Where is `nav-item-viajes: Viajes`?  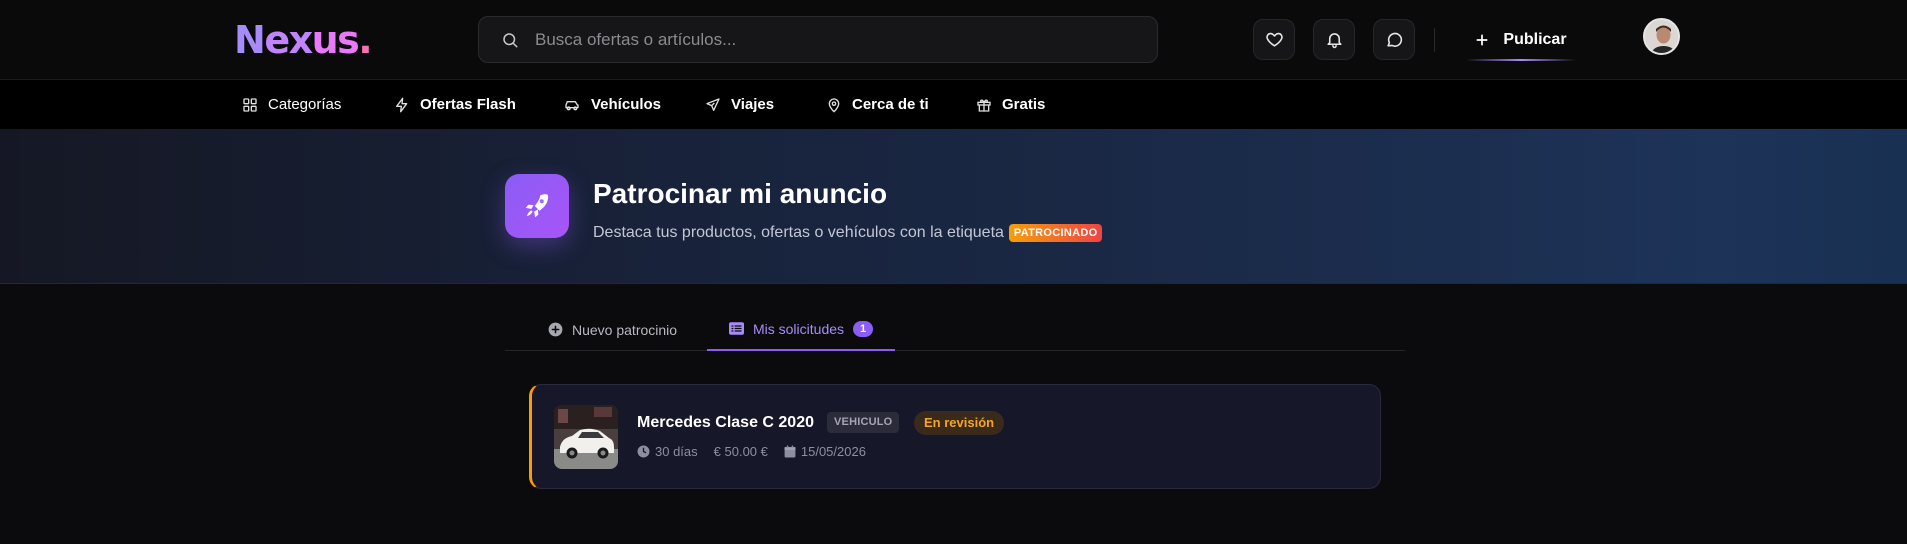
nav-item-viajes: Viajes is located at coordinates (739, 104).